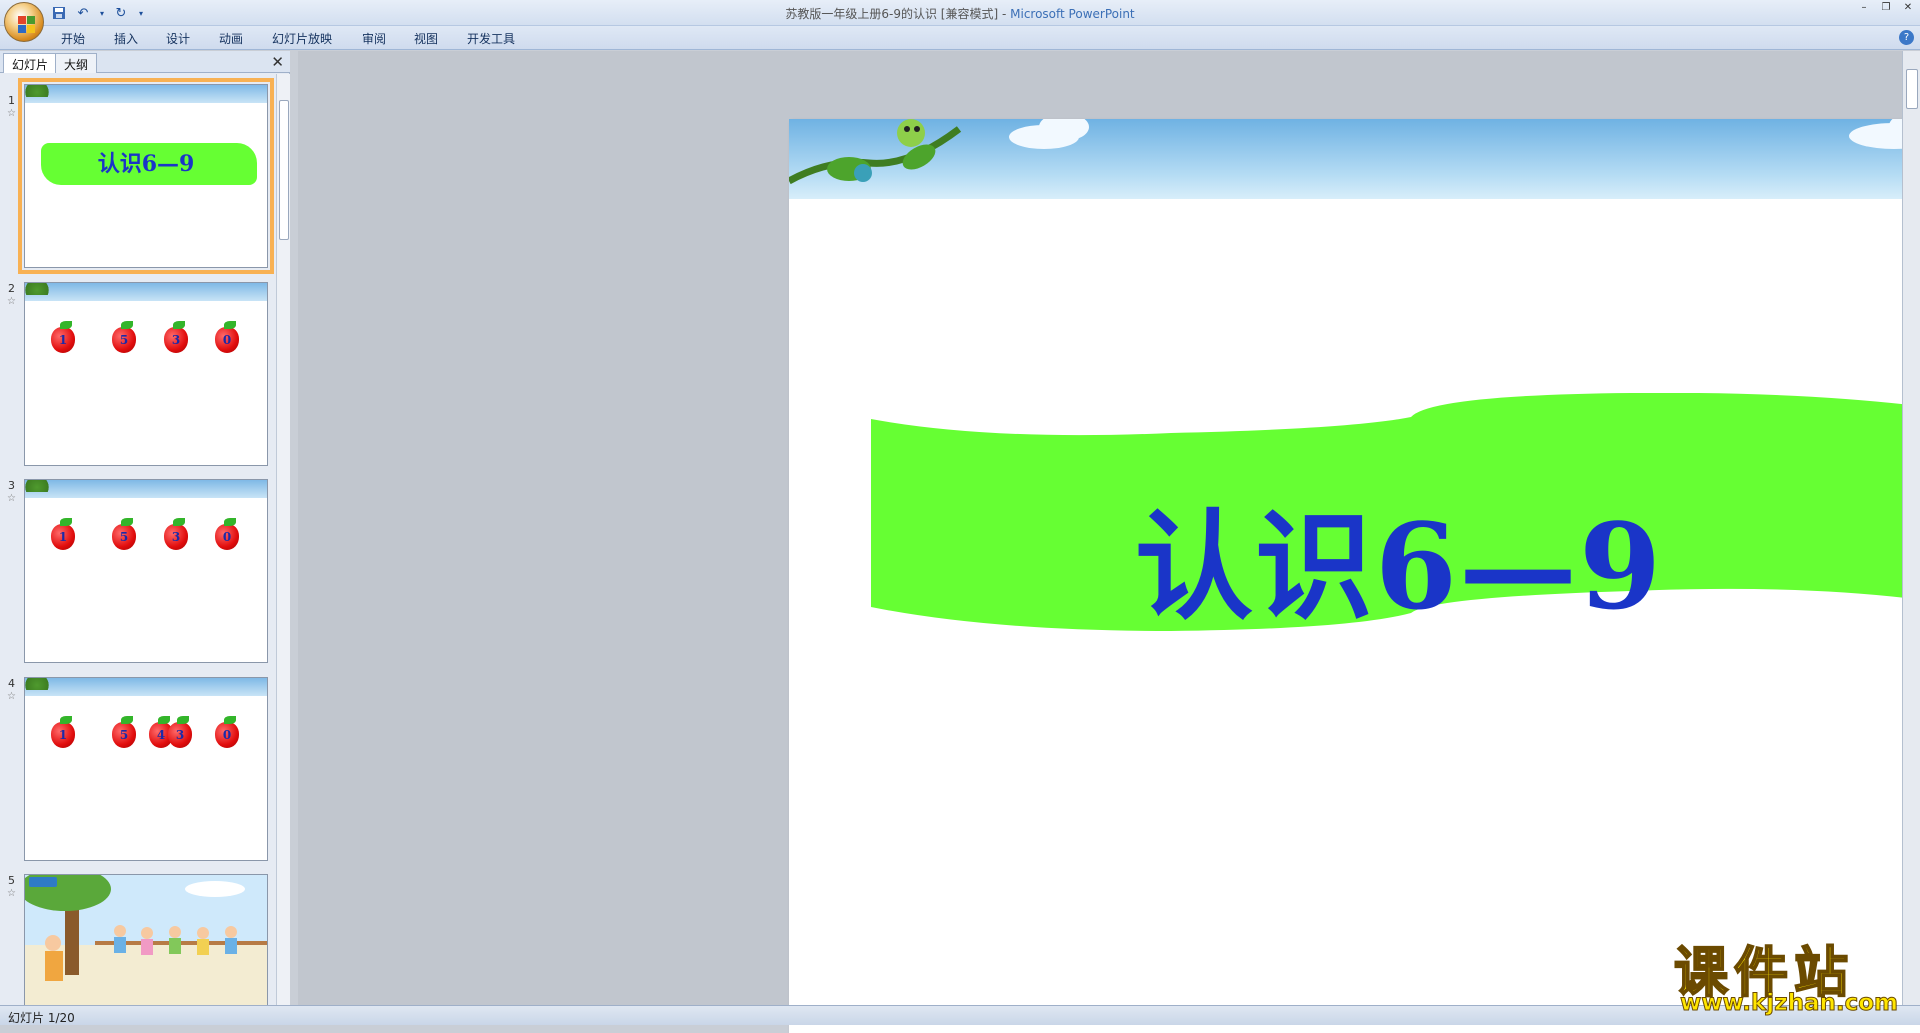 The image size is (1920, 1033). Describe the element at coordinates (1789, 1003) in the screenshot. I see `watermark-url: www.kjzhan.com` at that location.